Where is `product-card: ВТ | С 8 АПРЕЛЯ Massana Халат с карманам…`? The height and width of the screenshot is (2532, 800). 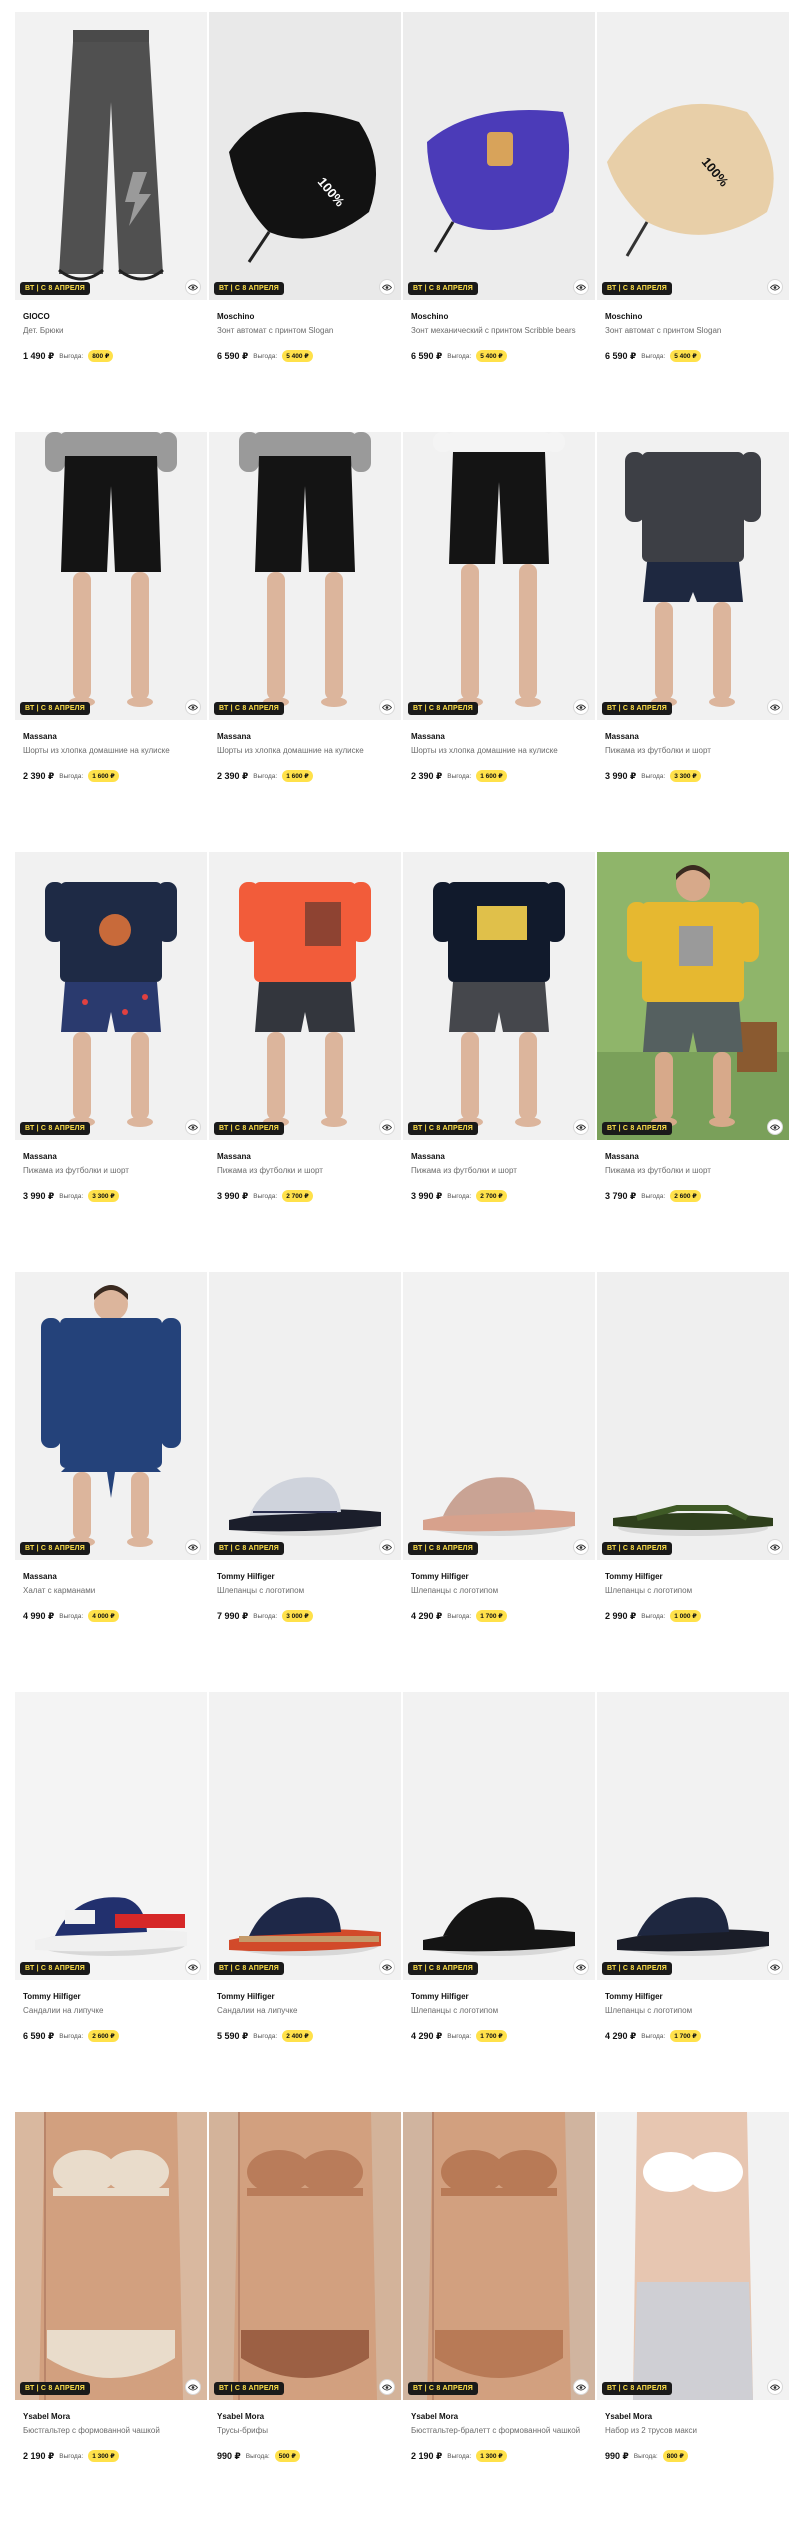 product-card: ВТ | С 8 АПРЕЛЯ Massana Халат с карманам… is located at coordinates (111, 1482).